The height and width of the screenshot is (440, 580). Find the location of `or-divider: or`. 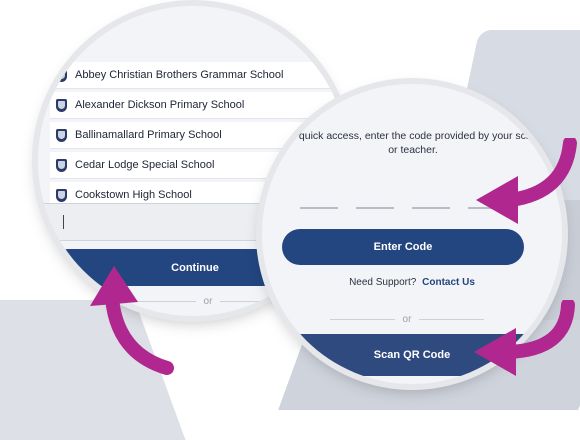

or-divider: or is located at coordinates (407, 319).